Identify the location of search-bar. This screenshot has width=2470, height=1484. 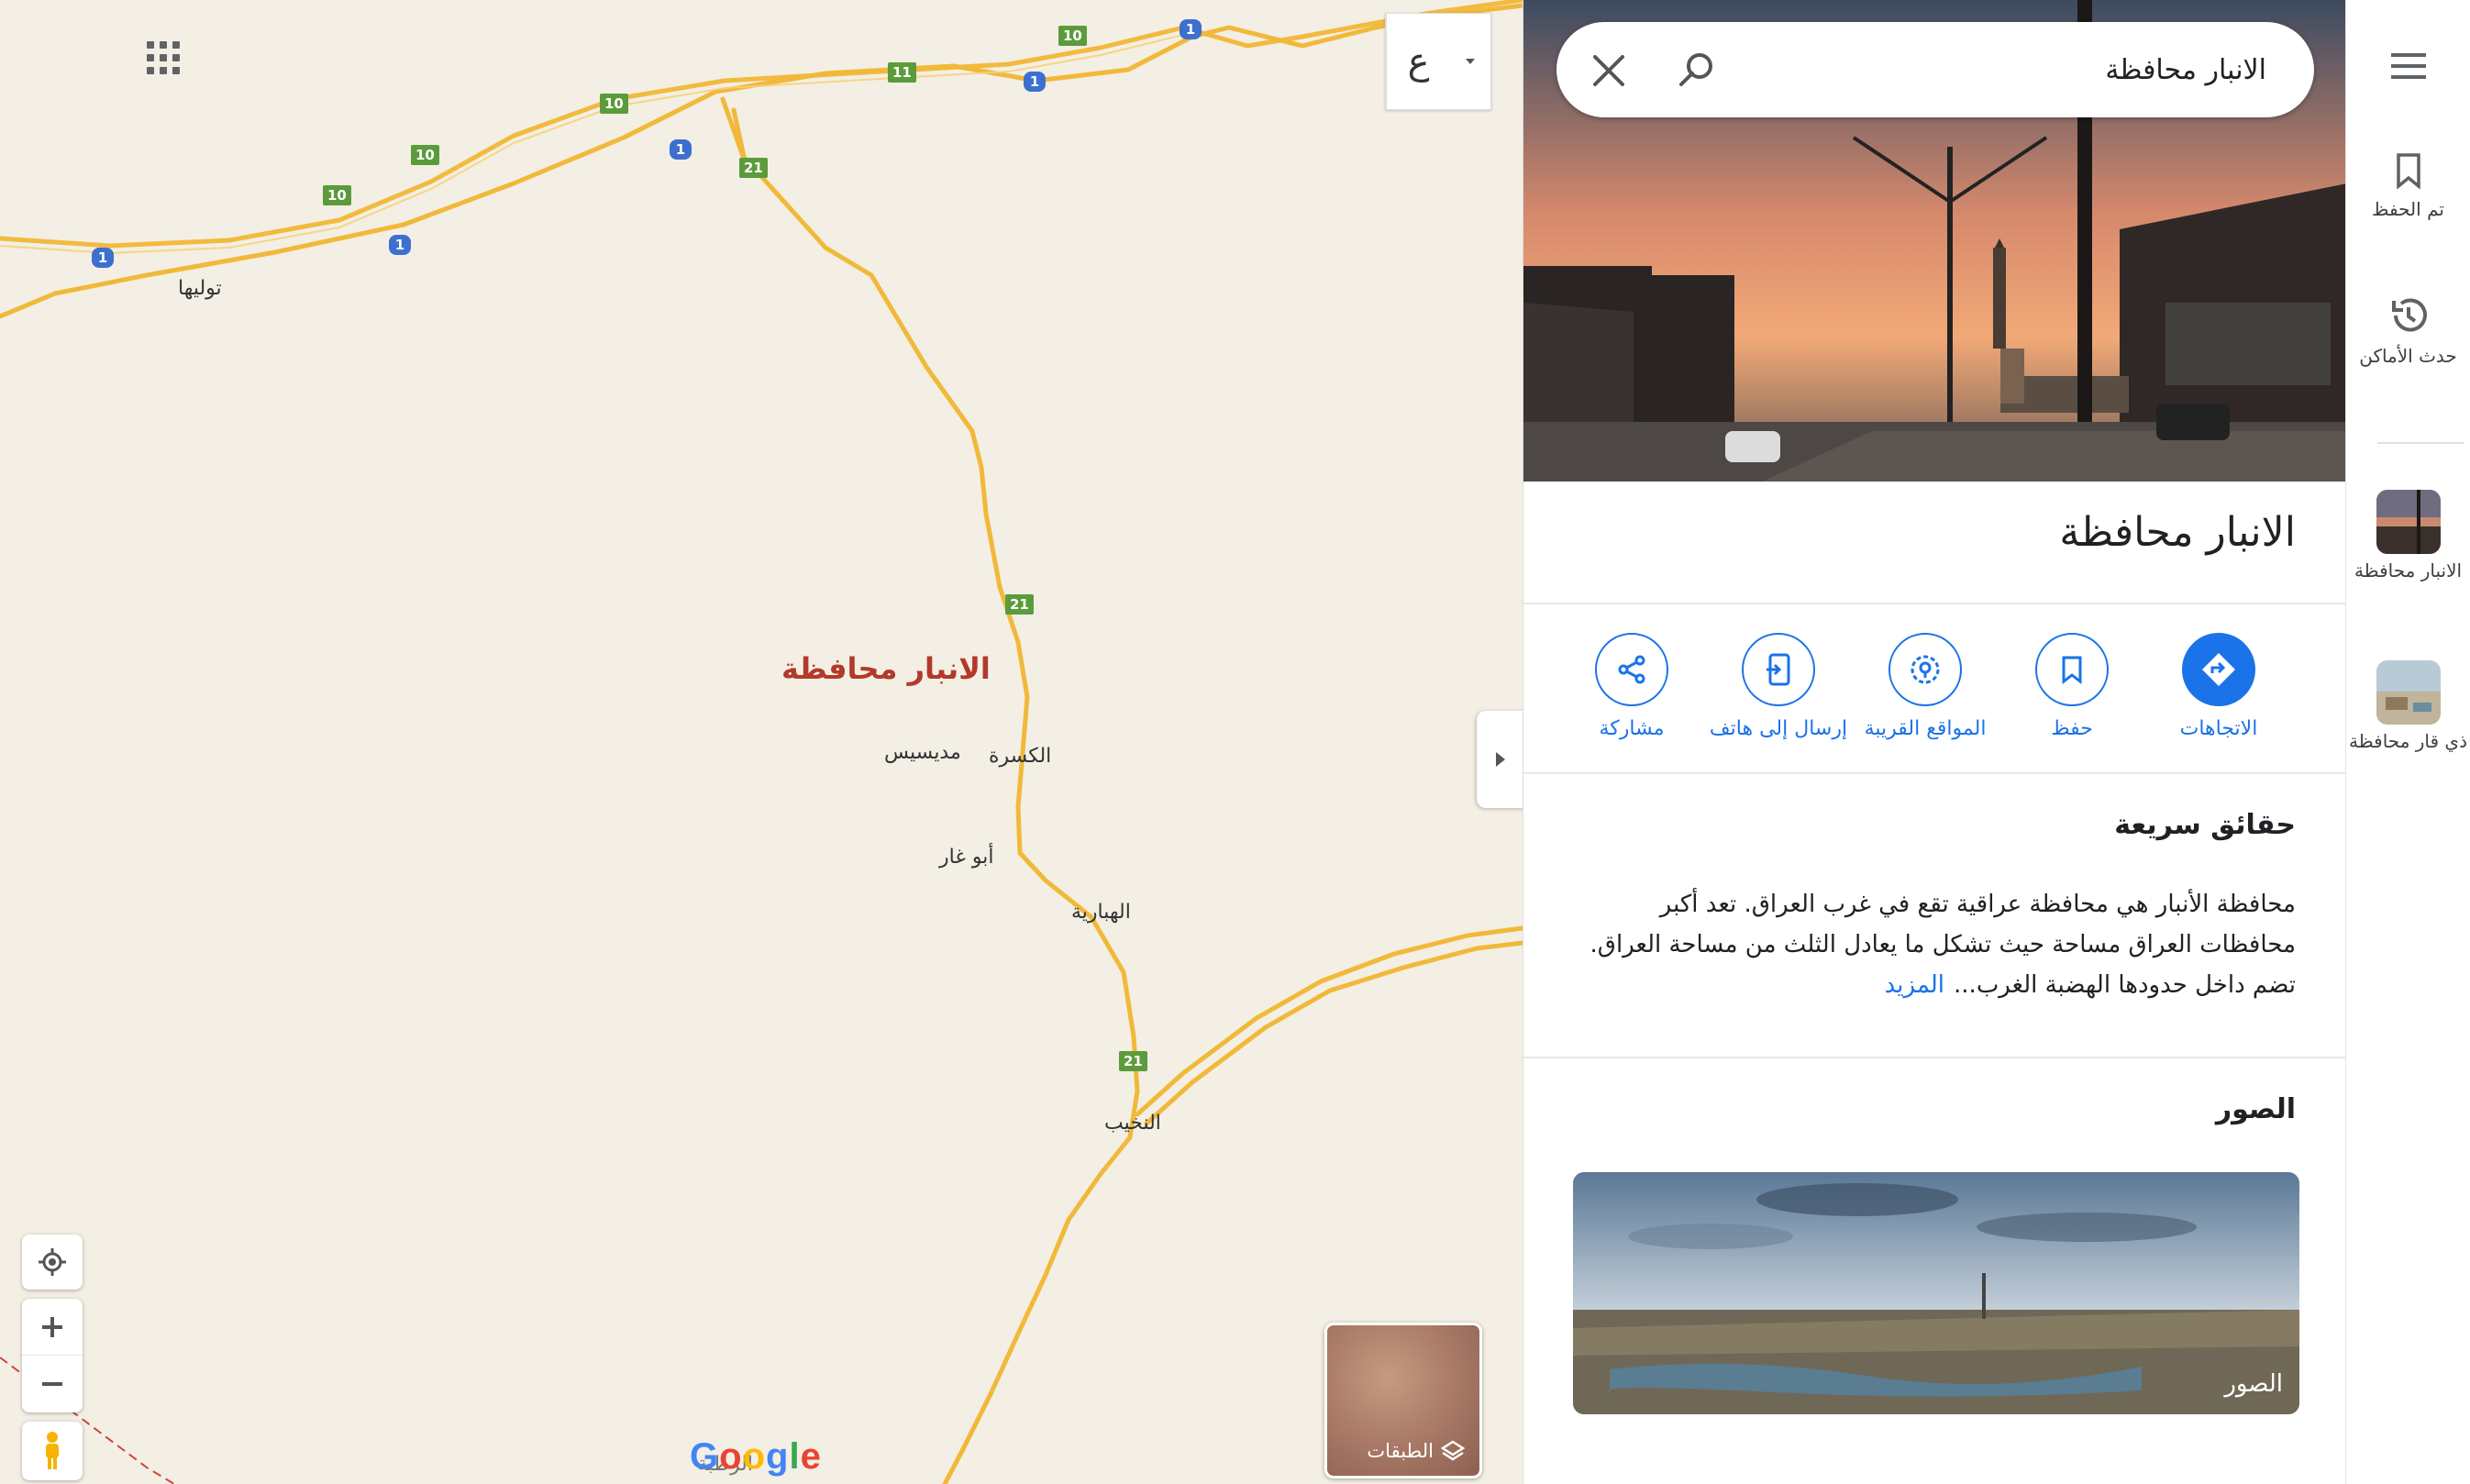
(1935, 69).